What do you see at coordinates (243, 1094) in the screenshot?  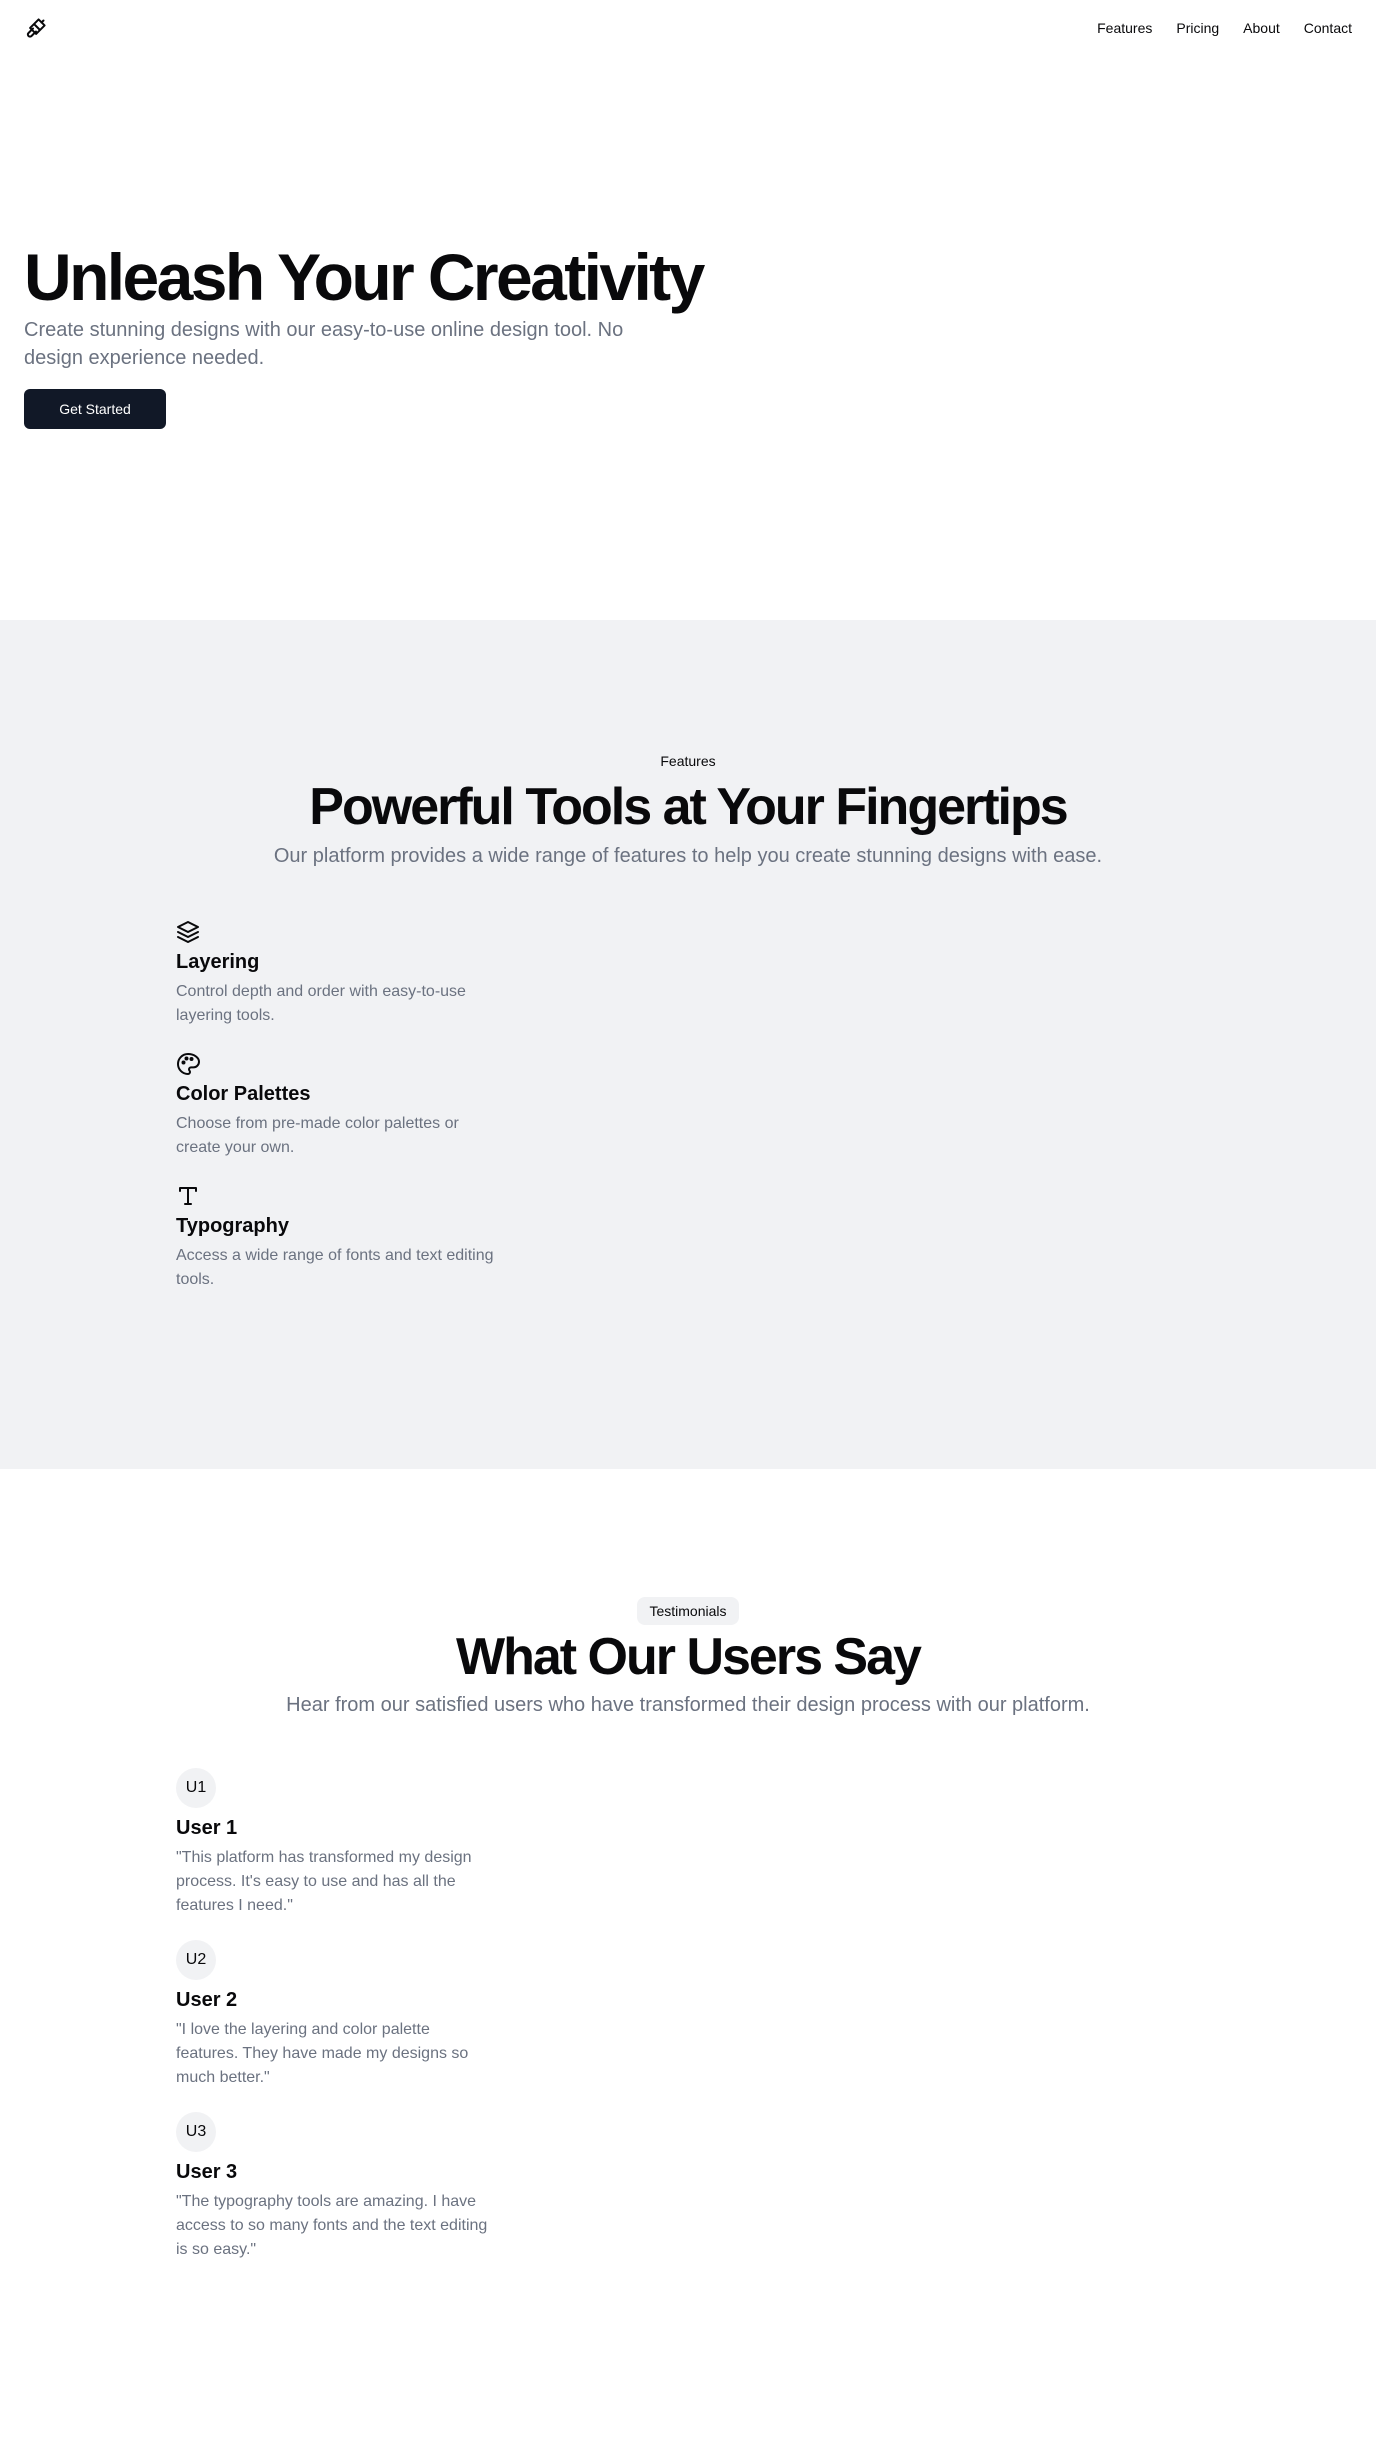 I see `feature-title: Color Palettes` at bounding box center [243, 1094].